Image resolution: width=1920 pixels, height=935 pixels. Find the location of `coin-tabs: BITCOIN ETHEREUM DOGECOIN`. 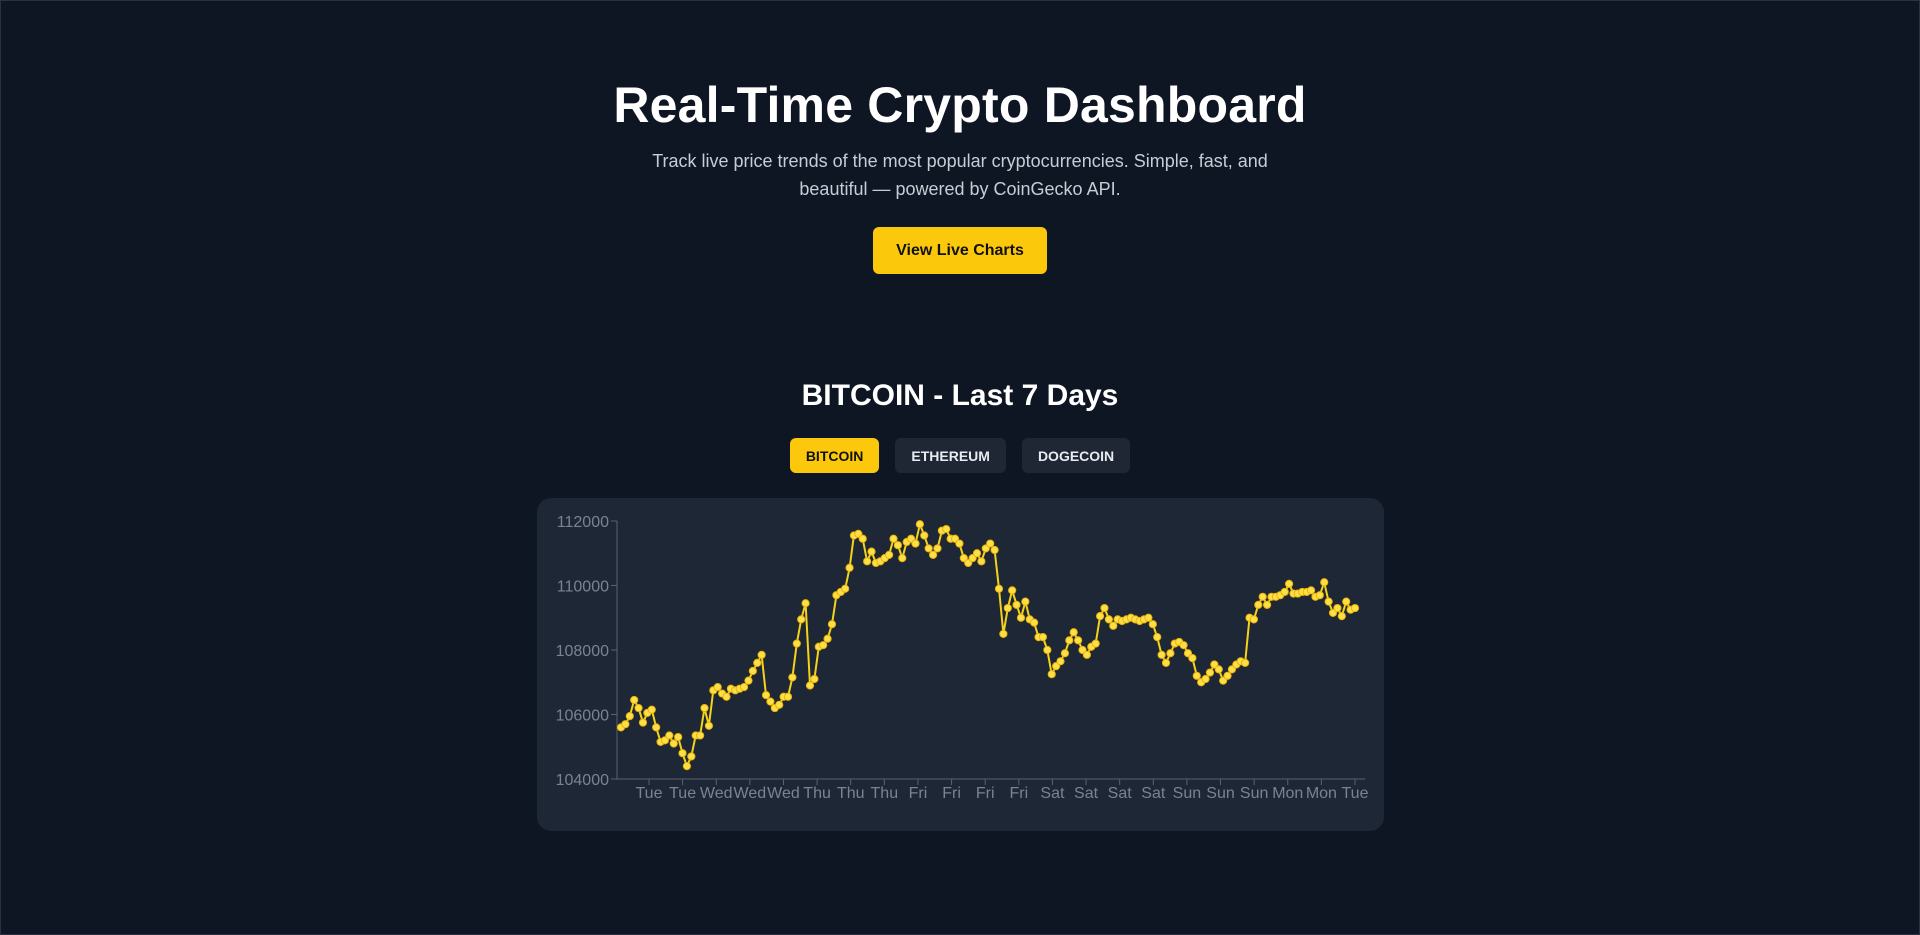

coin-tabs: BITCOIN ETHEREUM DOGECOIN is located at coordinates (960, 455).